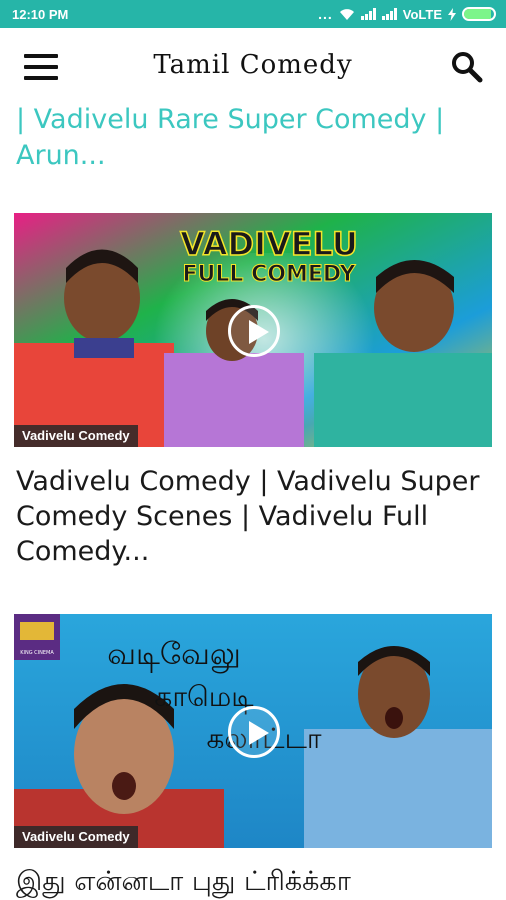 This screenshot has height=900, width=506. What do you see at coordinates (467, 67) in the screenshot?
I see `search-icon` at bounding box center [467, 67].